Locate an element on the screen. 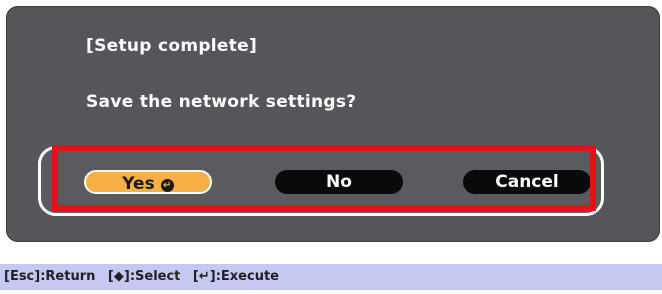 The image size is (662, 294). status-bar: [Esc]:Return [◆]:Select [↵]:Execute is located at coordinates (331, 277).